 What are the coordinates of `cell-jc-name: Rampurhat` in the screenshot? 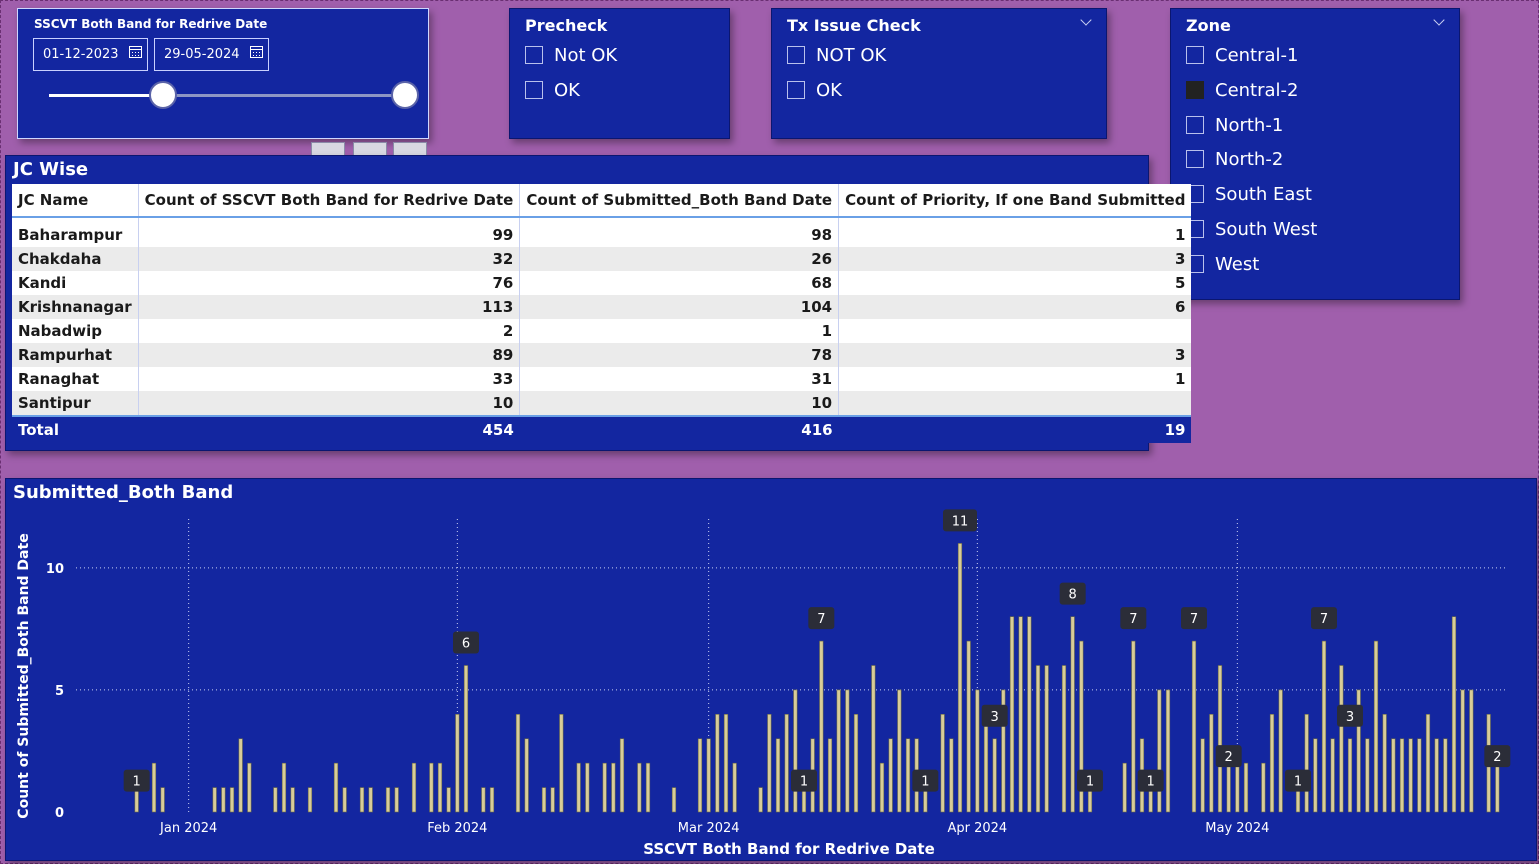 It's located at (75, 355).